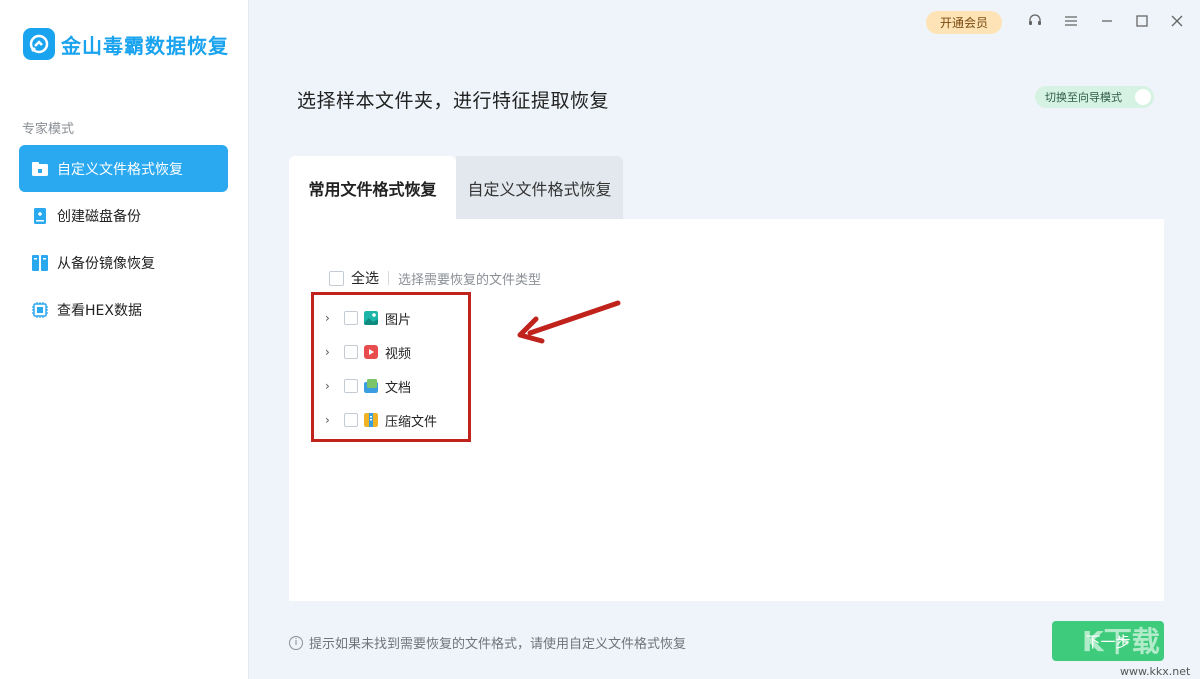 Image resolution: width=1200 pixels, height=679 pixels. I want to click on wizard-mode-toggle: 切换至向导模式, so click(1094, 97).